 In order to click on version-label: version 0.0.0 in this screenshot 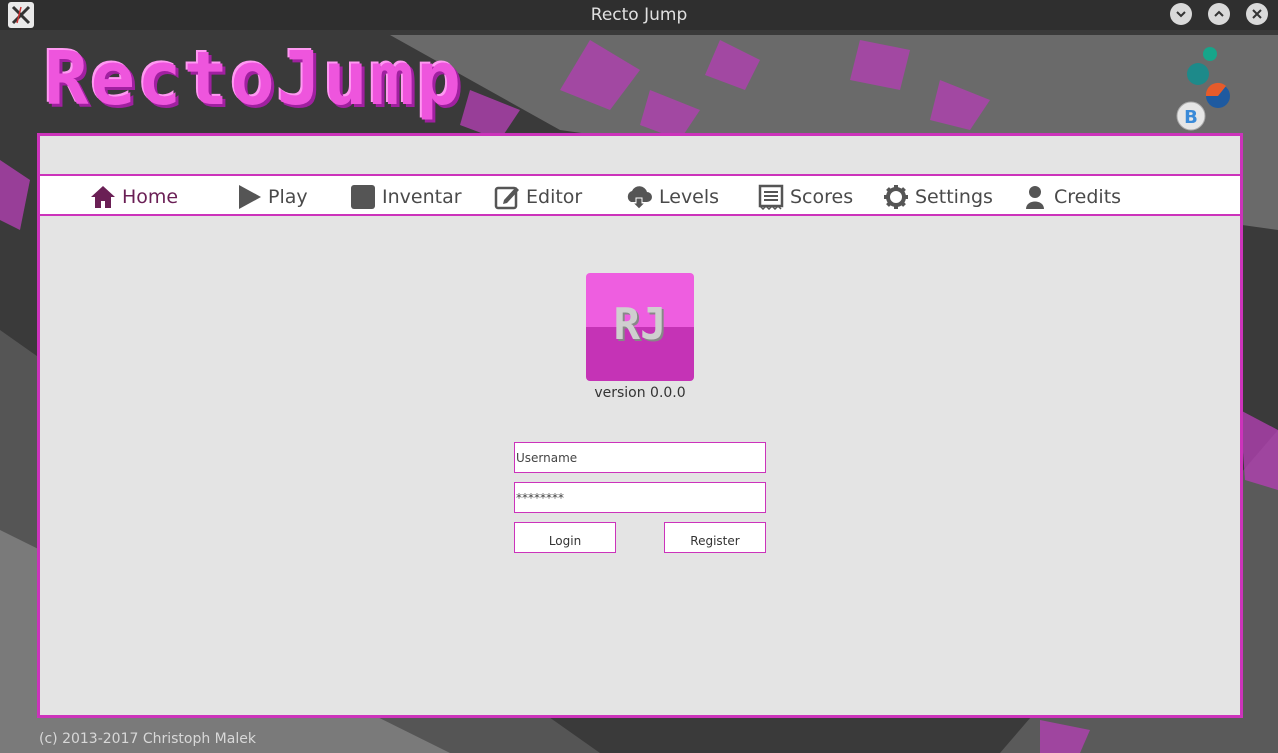, I will do `click(640, 393)`.